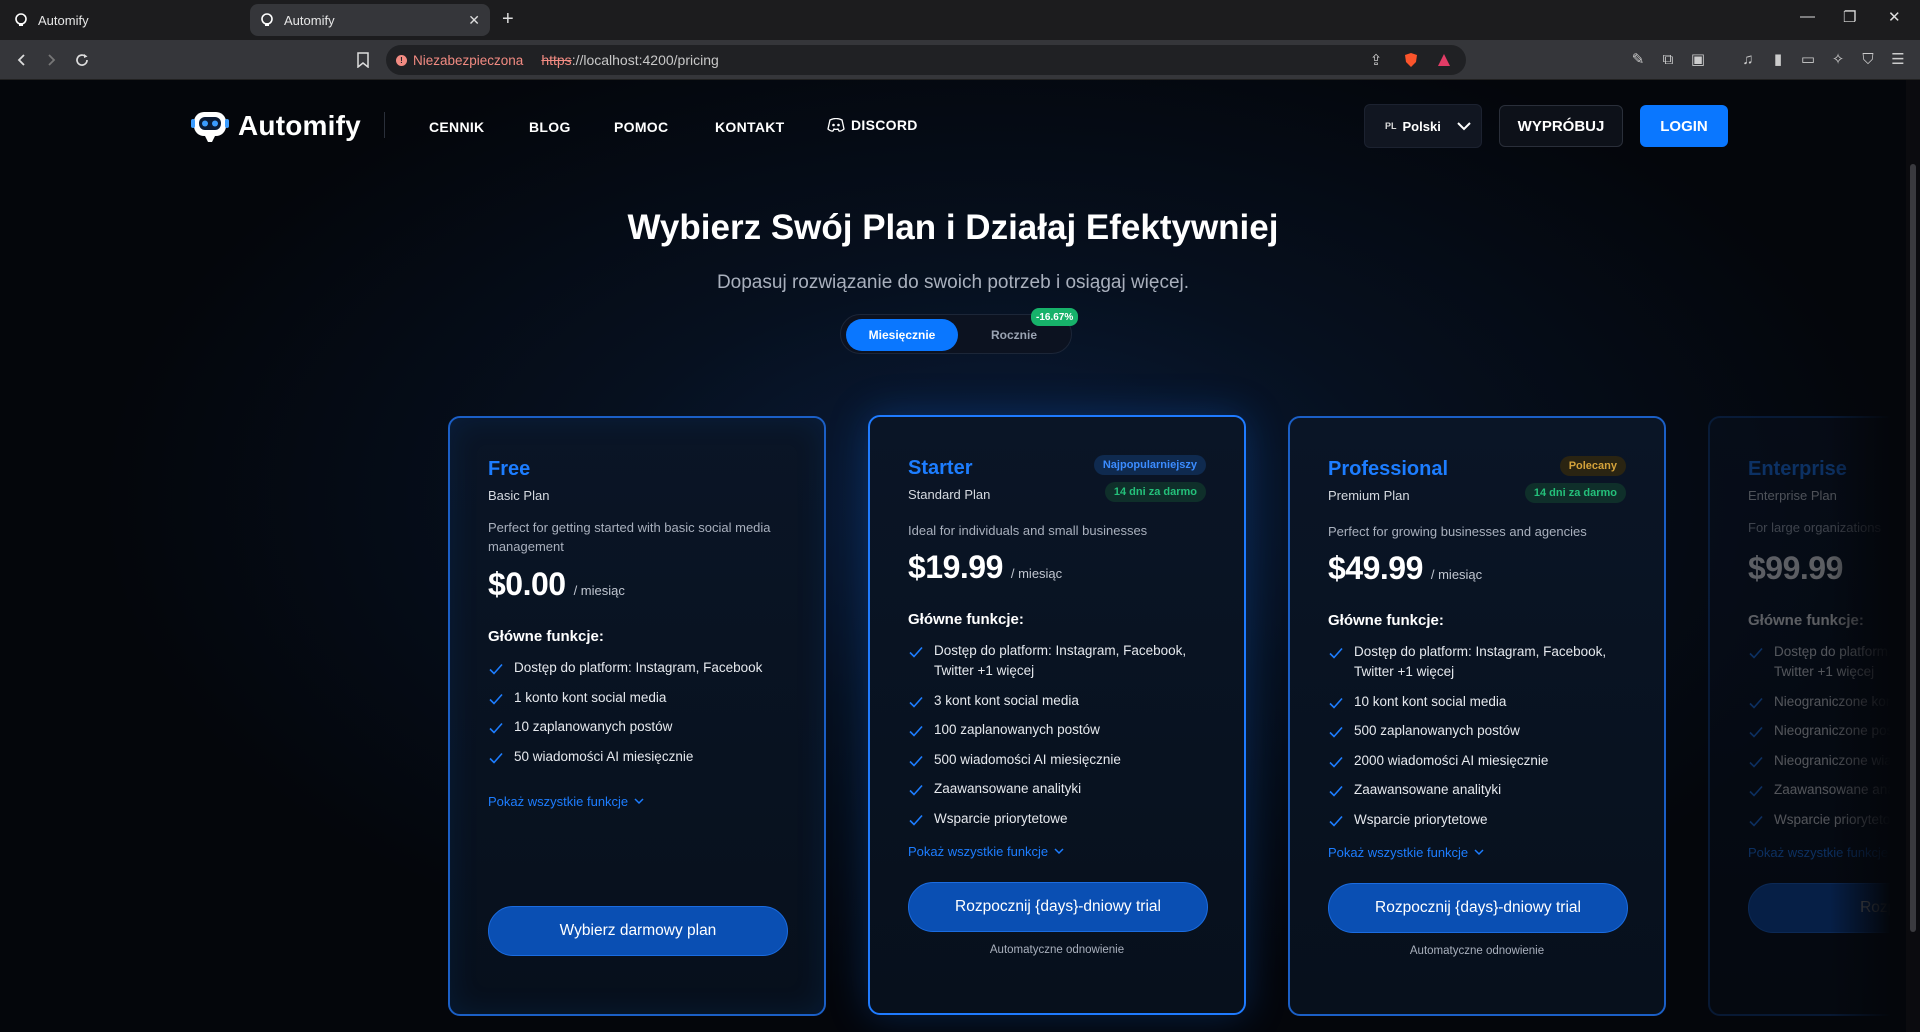  I want to click on scrollbar-thumb, so click(1913, 548).